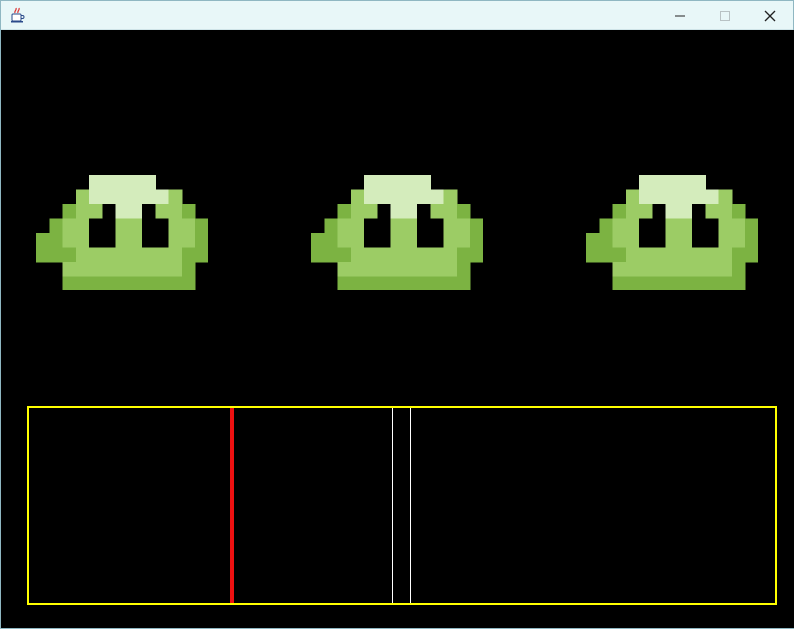 Image resolution: width=794 pixels, height=629 pixels. What do you see at coordinates (397, 15) in the screenshot?
I see `title-bar` at bounding box center [397, 15].